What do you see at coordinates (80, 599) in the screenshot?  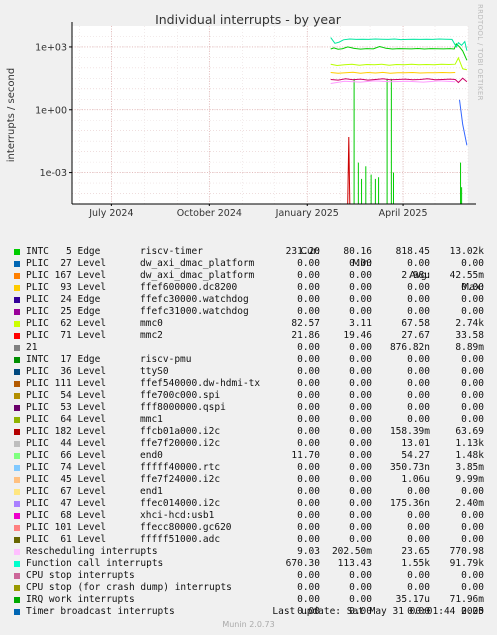 I see `legend-source: IRQ work interrupts` at bounding box center [80, 599].